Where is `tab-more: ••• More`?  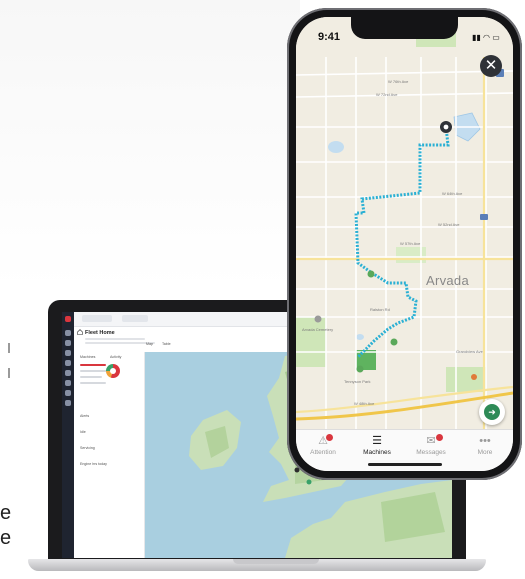
tab-more: ••• More is located at coordinates (485, 445).